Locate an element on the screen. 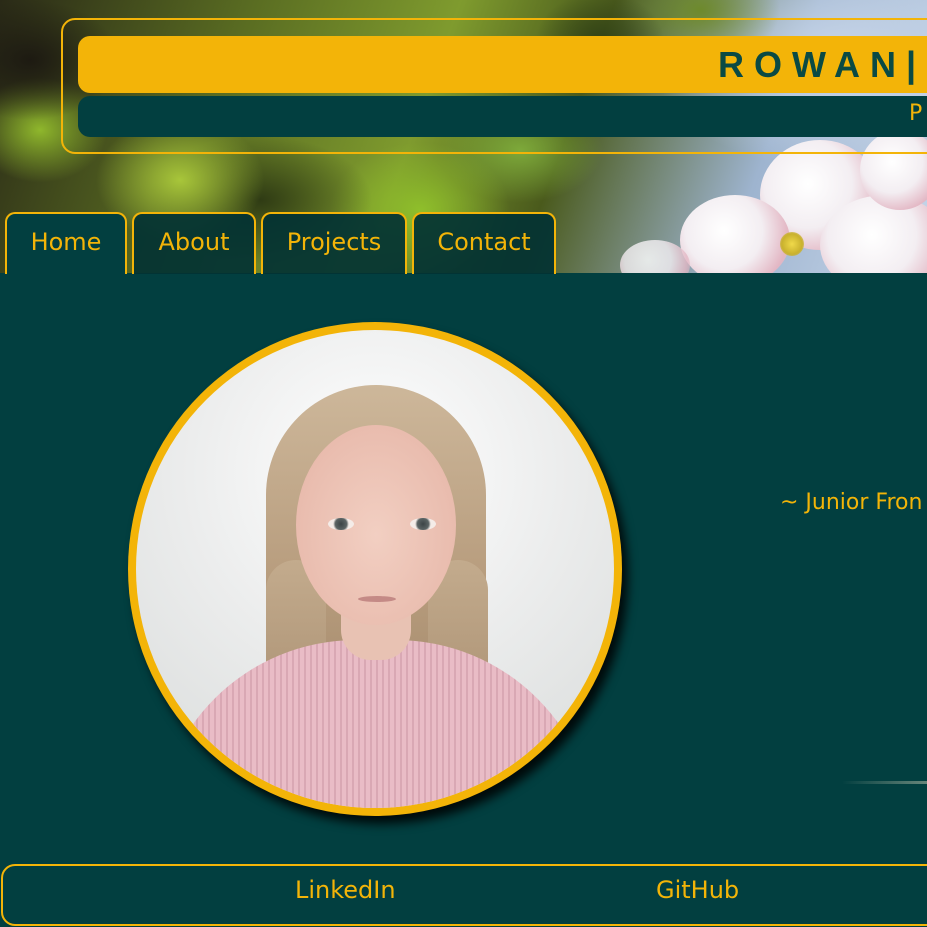 This screenshot has width=927, height=927. subtitle-bar is located at coordinates (502, 116).